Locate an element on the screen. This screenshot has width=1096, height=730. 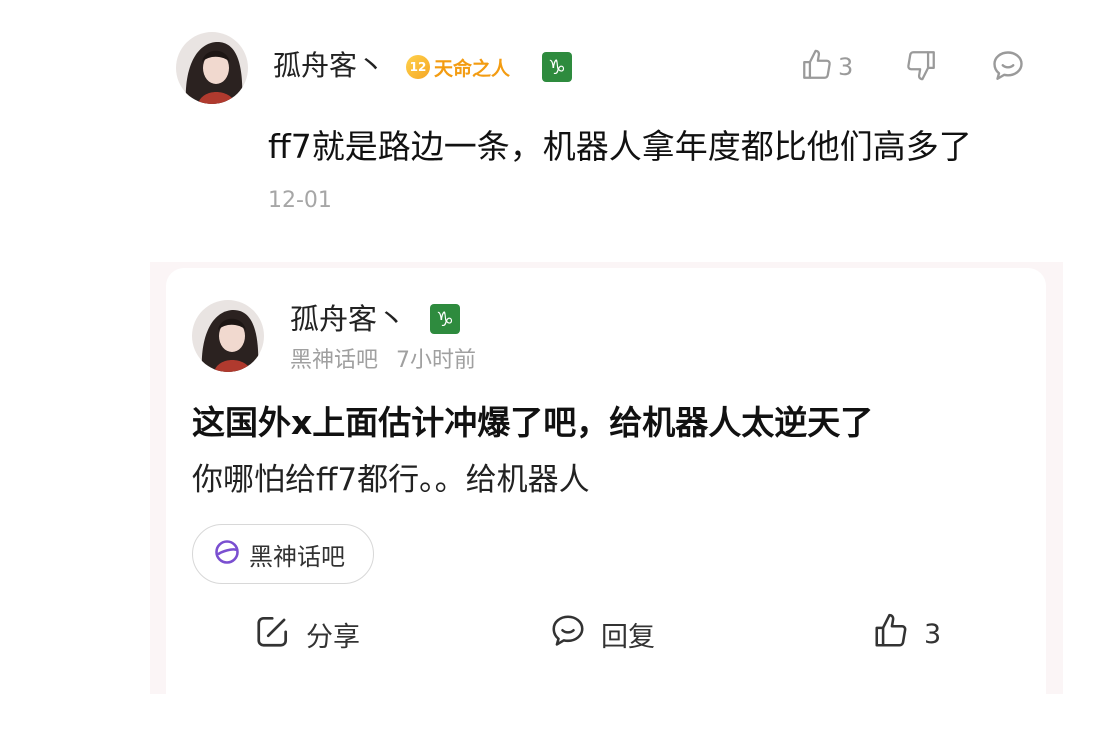
forum-planet-icon is located at coordinates (227, 554).